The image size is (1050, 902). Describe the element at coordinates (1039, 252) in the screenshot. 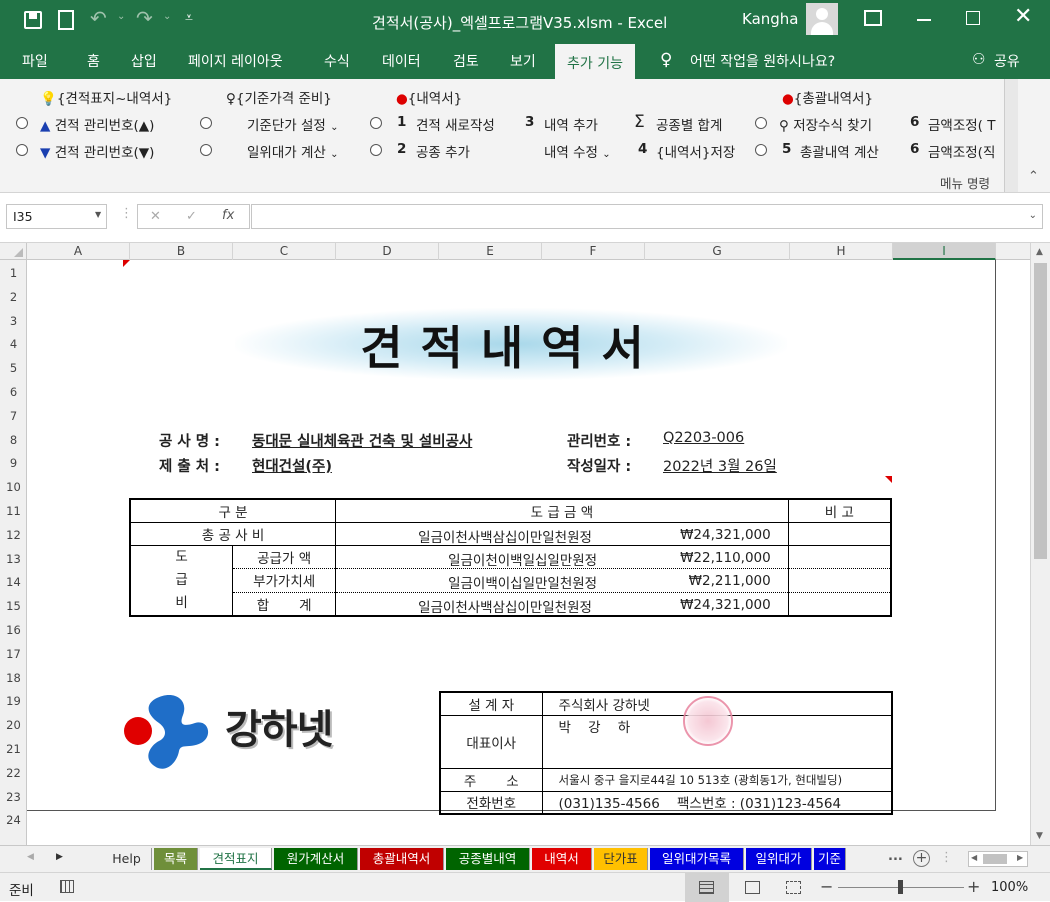

I see `scroll-up-icon: ▲` at that location.